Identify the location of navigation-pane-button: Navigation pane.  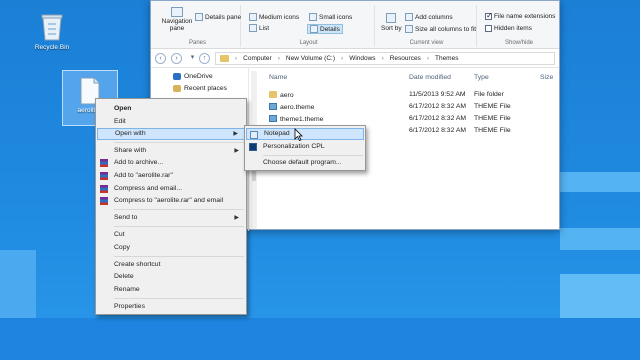
(177, 19).